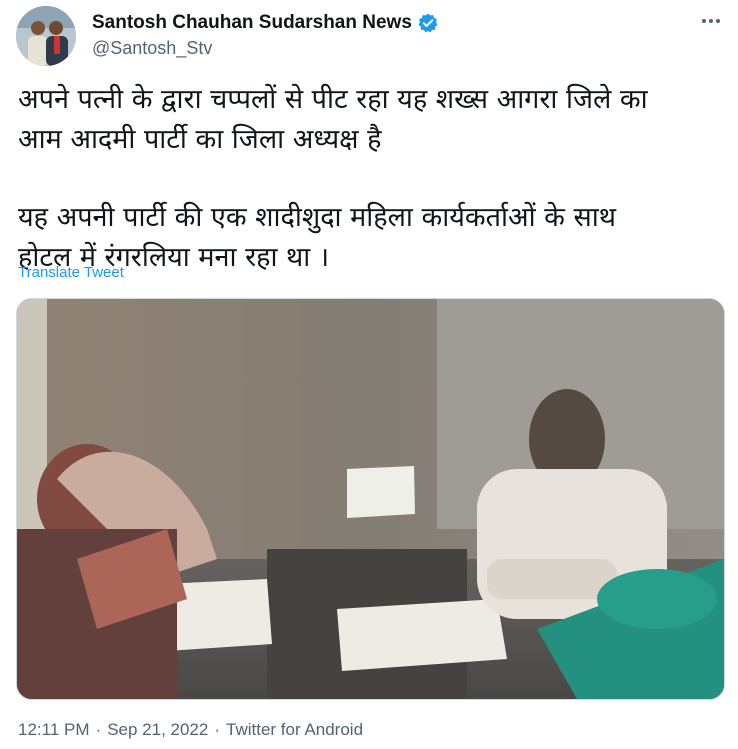 Image resolution: width=738 pixels, height=749 pixels. Describe the element at coordinates (200, 139) in the screenshot. I see `tweet-text-line: आम आदमी पार्टी का जिला अध्यक्ष है` at that location.